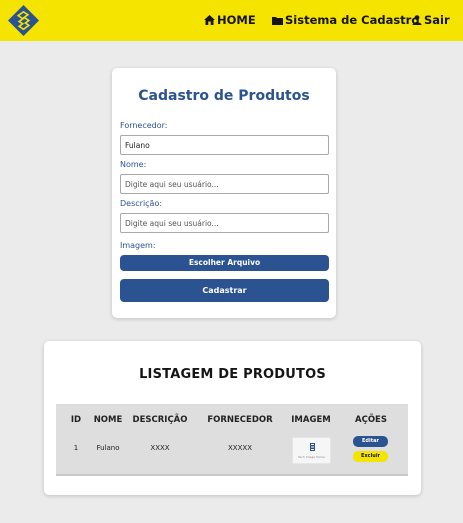 The image size is (463, 523). I want to click on column-header-imagem: IMAGEM, so click(311, 420).